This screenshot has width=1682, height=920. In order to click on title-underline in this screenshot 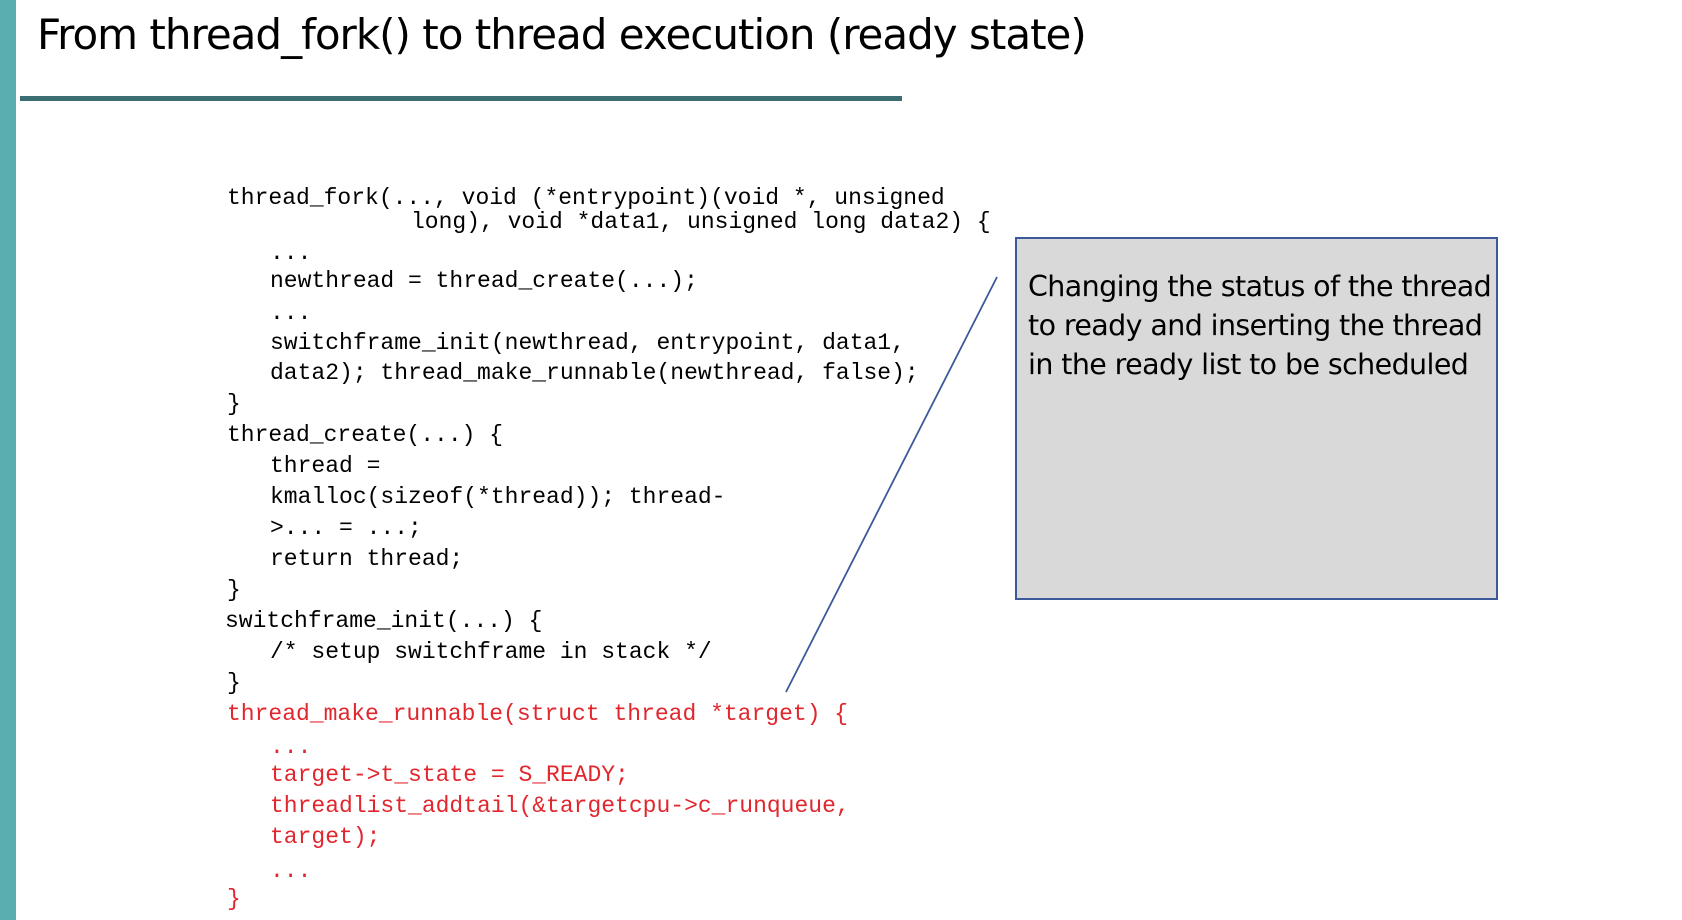, I will do `click(461, 98)`.